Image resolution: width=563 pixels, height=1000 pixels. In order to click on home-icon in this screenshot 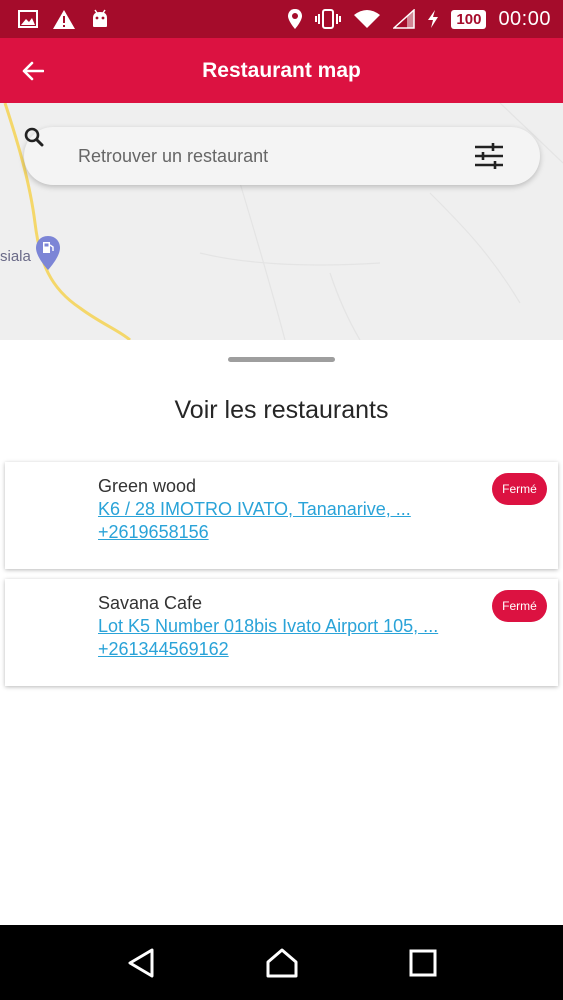, I will do `click(281, 962)`.